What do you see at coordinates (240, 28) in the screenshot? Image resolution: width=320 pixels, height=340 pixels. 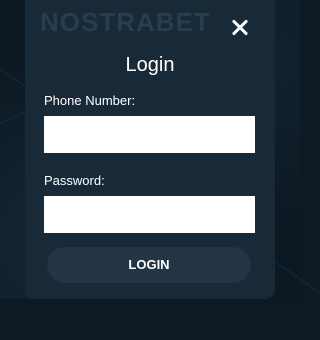 I see `close-icon` at bounding box center [240, 28].